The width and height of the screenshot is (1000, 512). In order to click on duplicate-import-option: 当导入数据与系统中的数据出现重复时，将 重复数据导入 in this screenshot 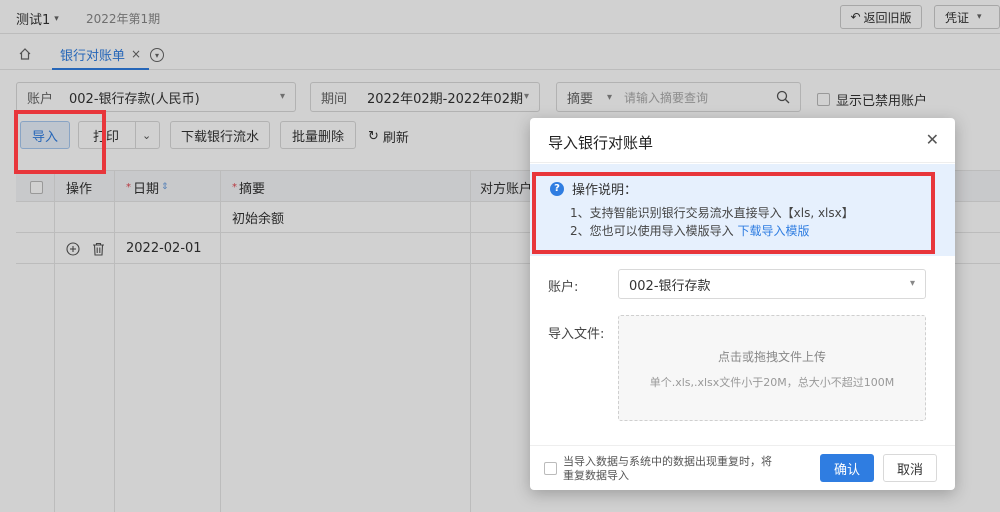, I will do `click(664, 469)`.